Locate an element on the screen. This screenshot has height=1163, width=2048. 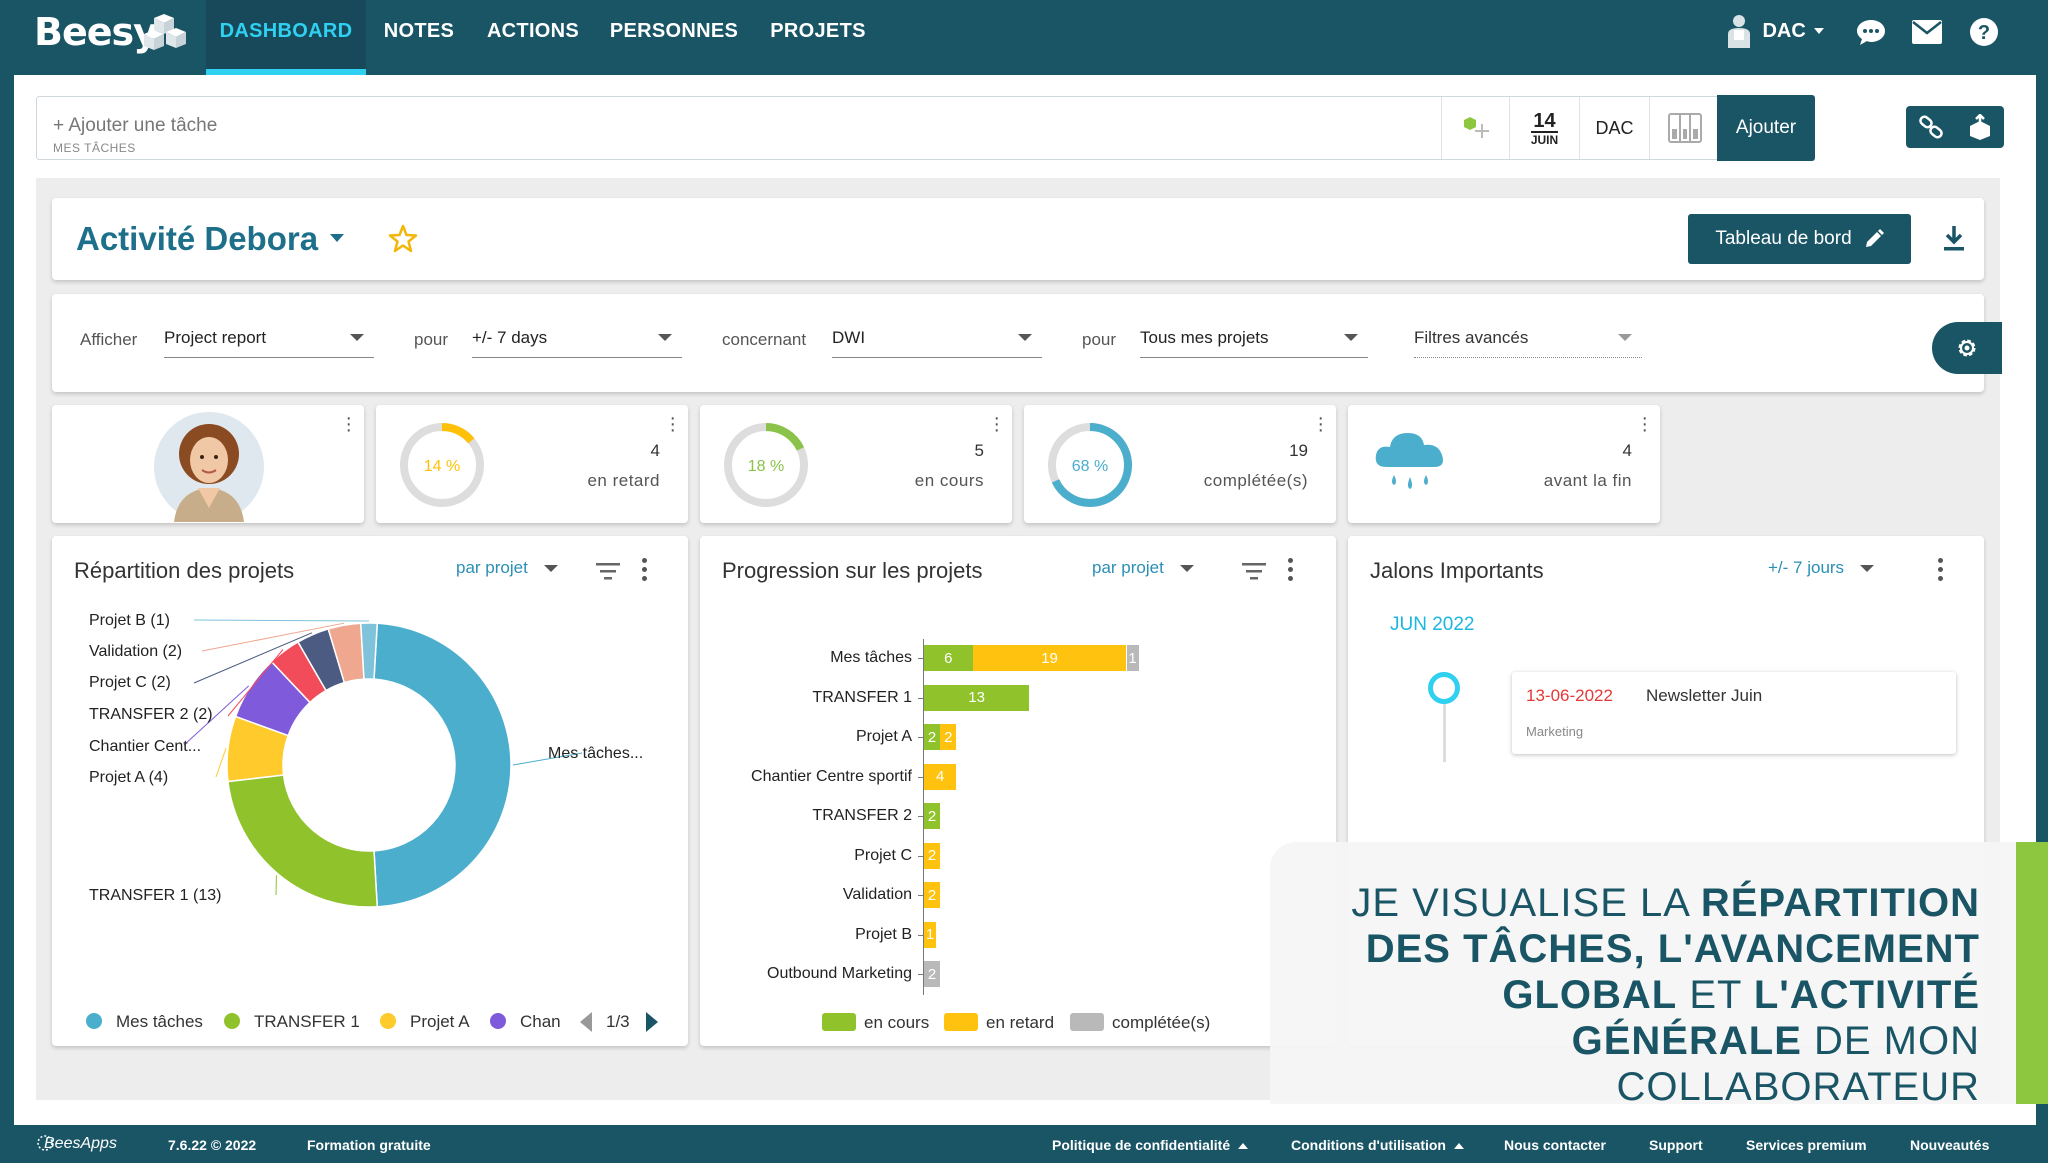
link-icon is located at coordinates (1931, 127).